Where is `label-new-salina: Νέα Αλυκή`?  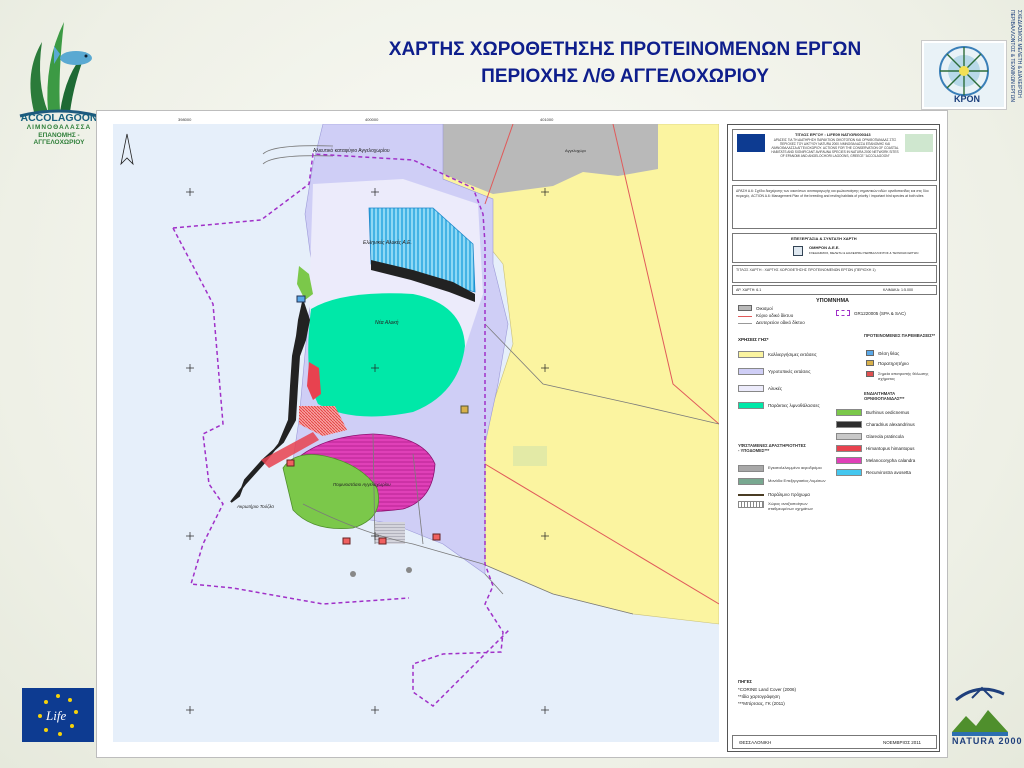
label-new-salina: Νέα Αλυκή is located at coordinates (387, 322).